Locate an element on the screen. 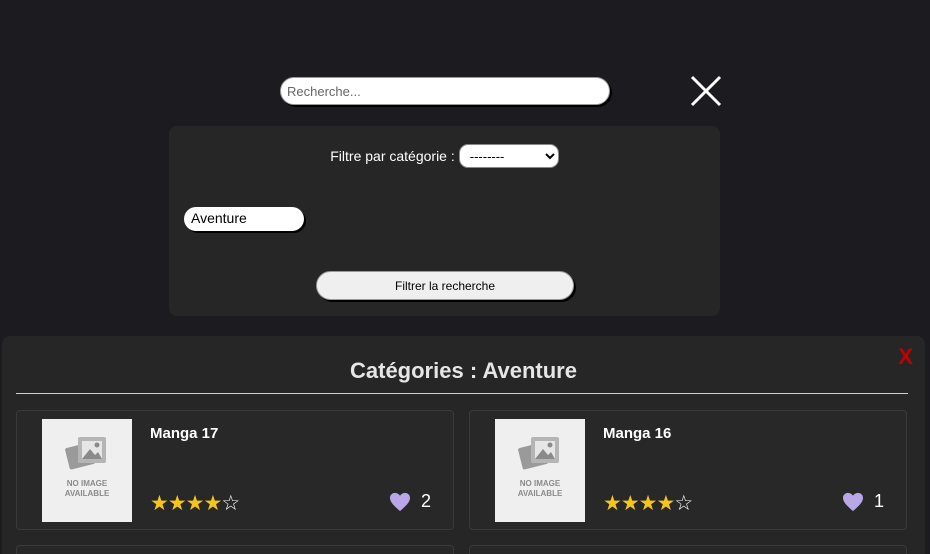  like-button: 2 is located at coordinates (410, 501).